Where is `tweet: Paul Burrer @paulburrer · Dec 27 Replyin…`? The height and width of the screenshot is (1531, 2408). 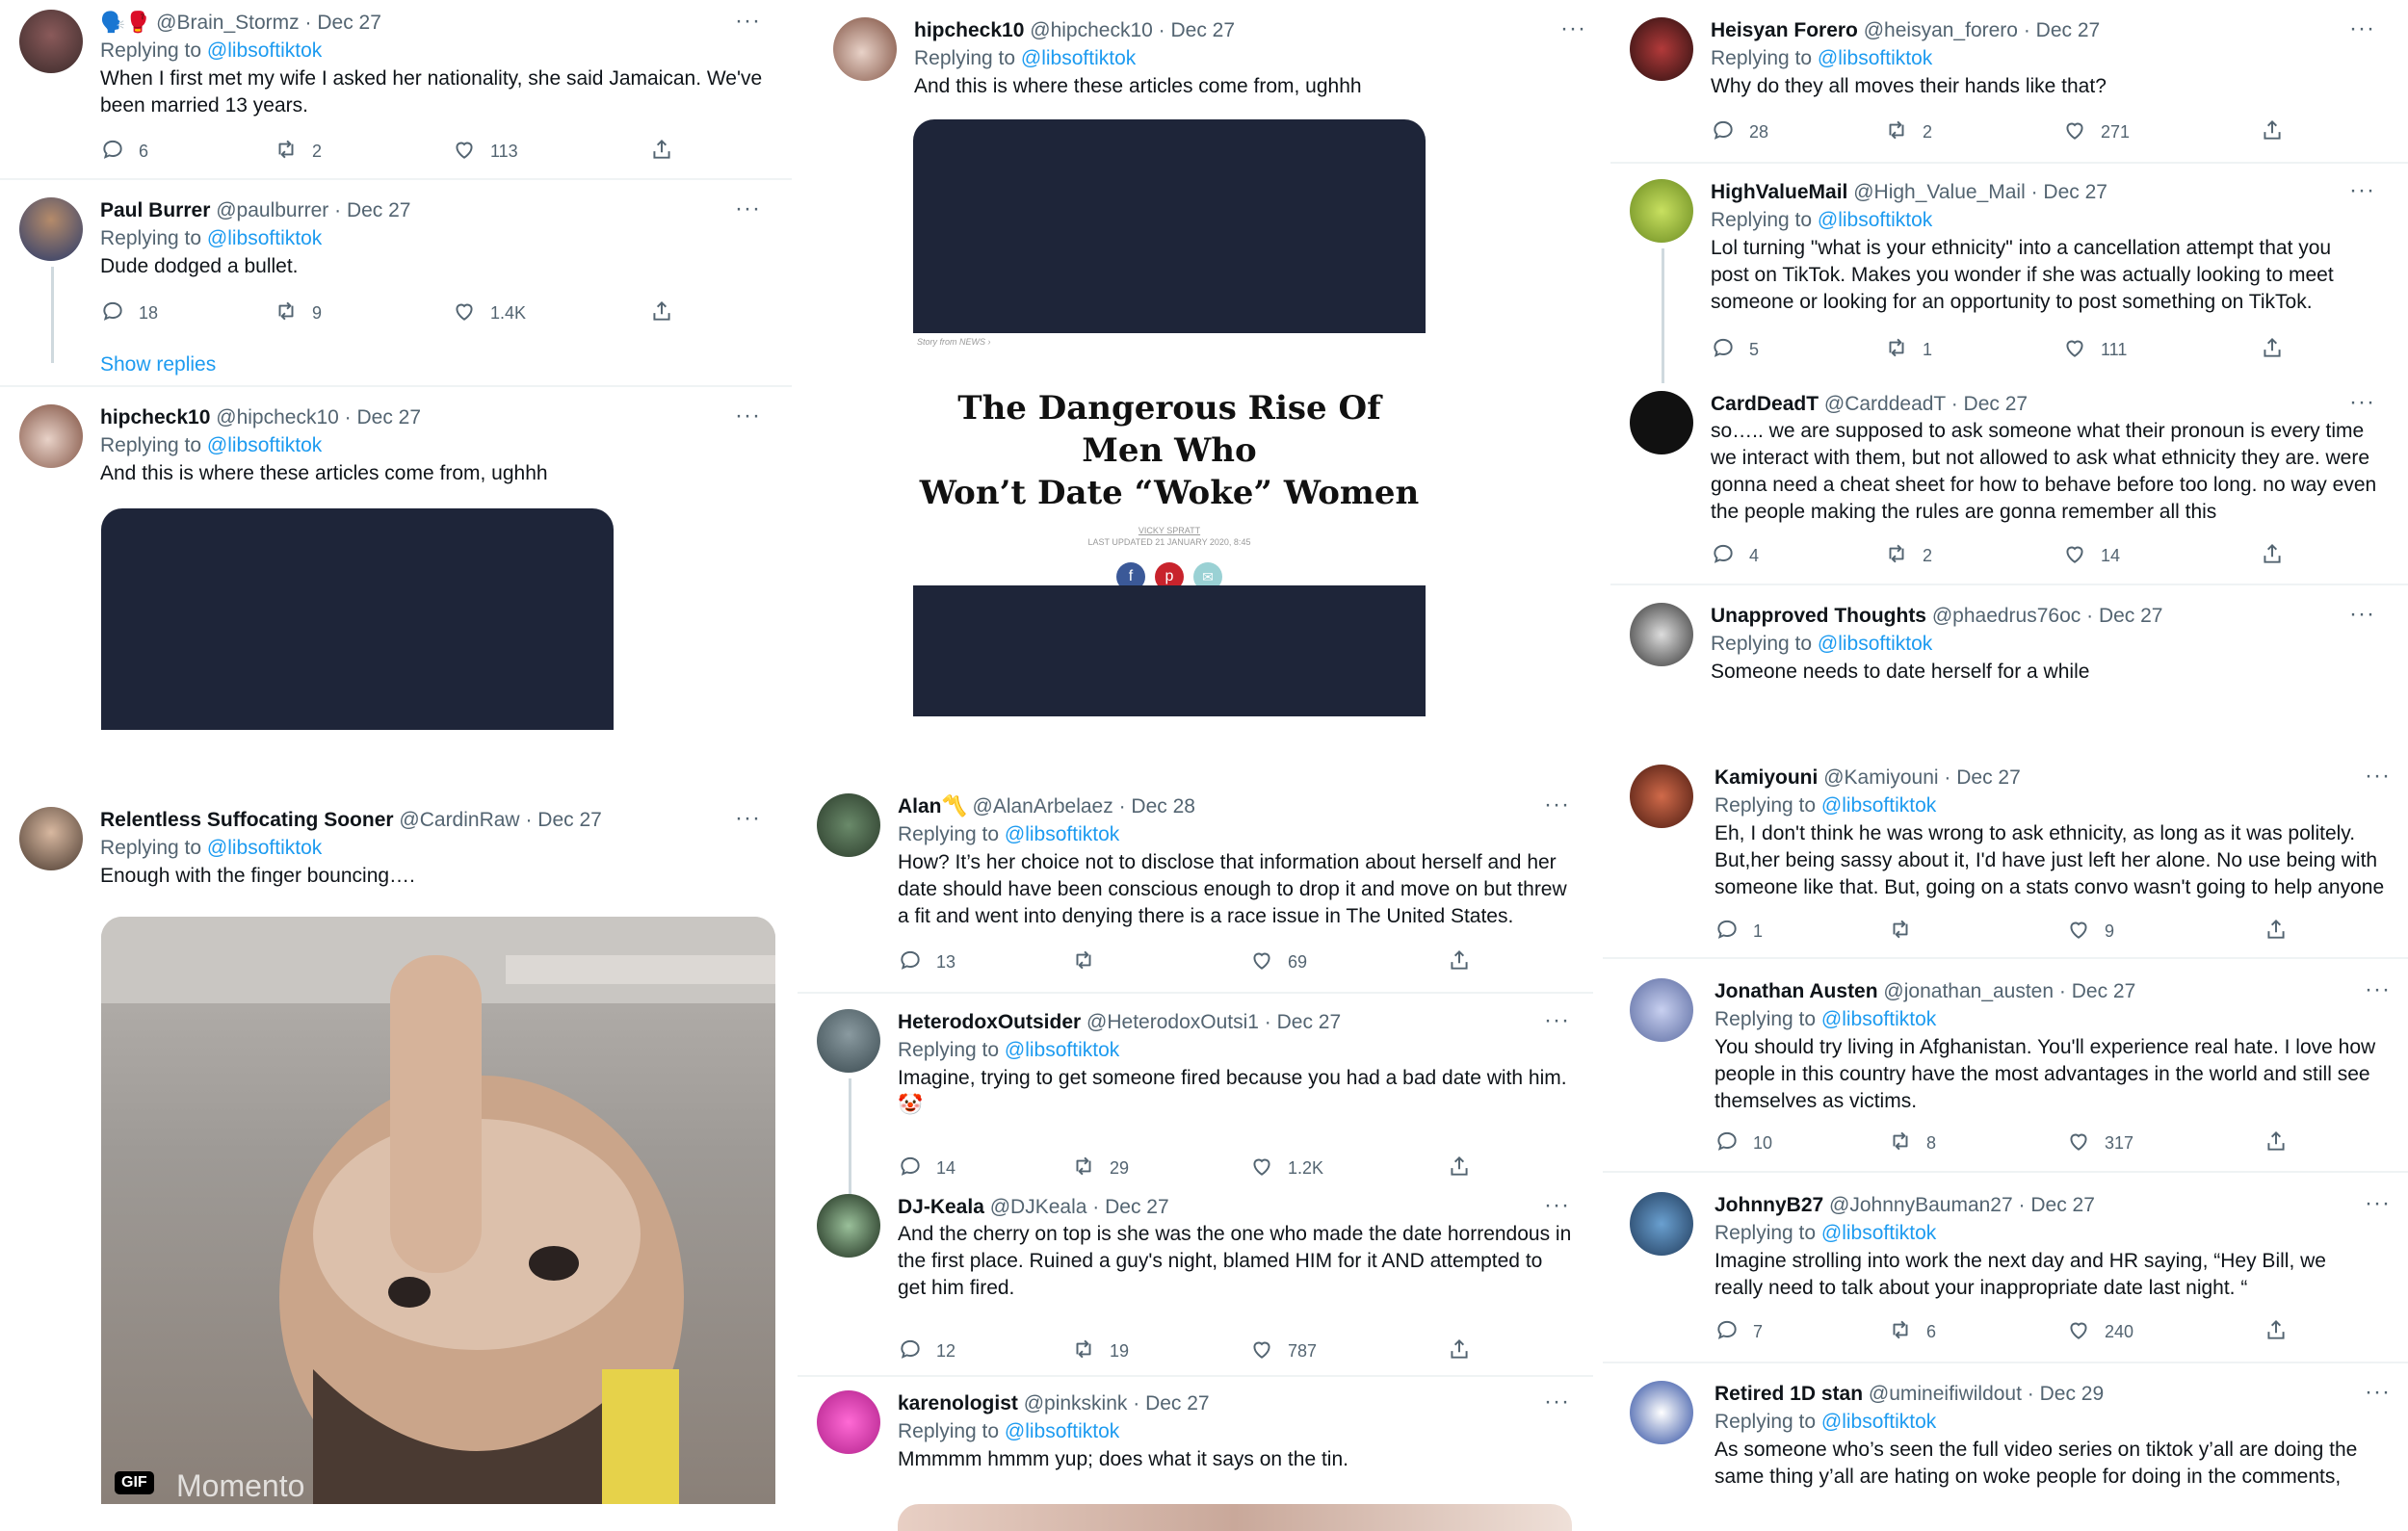 tweet: Paul Burrer @paulburrer · Dec 27 Replyin… is located at coordinates (396, 293).